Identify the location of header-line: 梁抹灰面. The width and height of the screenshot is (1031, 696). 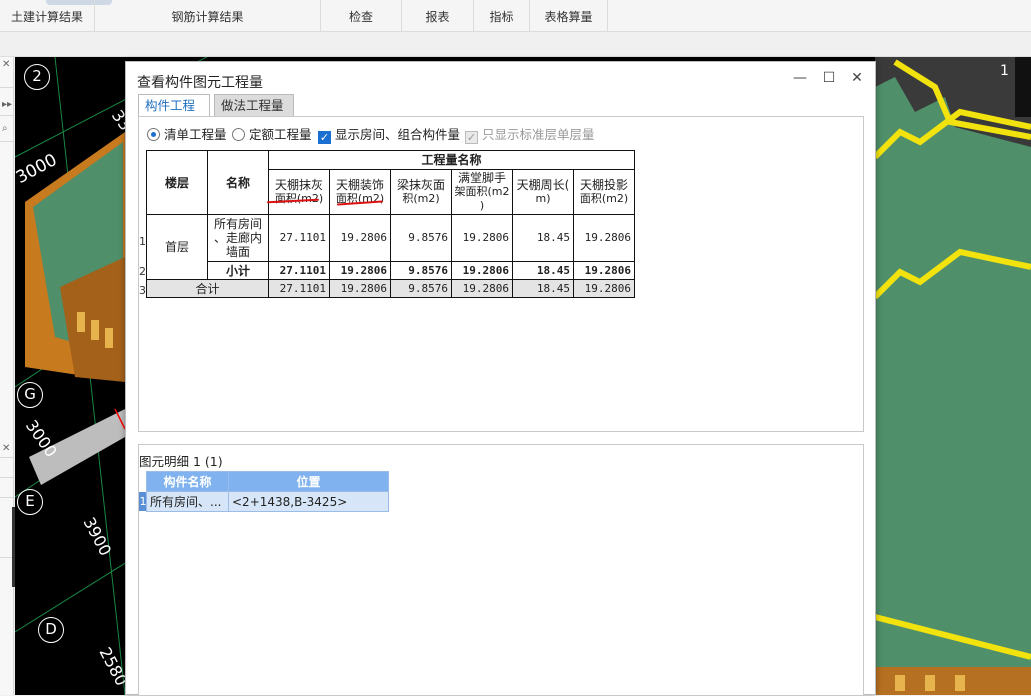
(420, 185).